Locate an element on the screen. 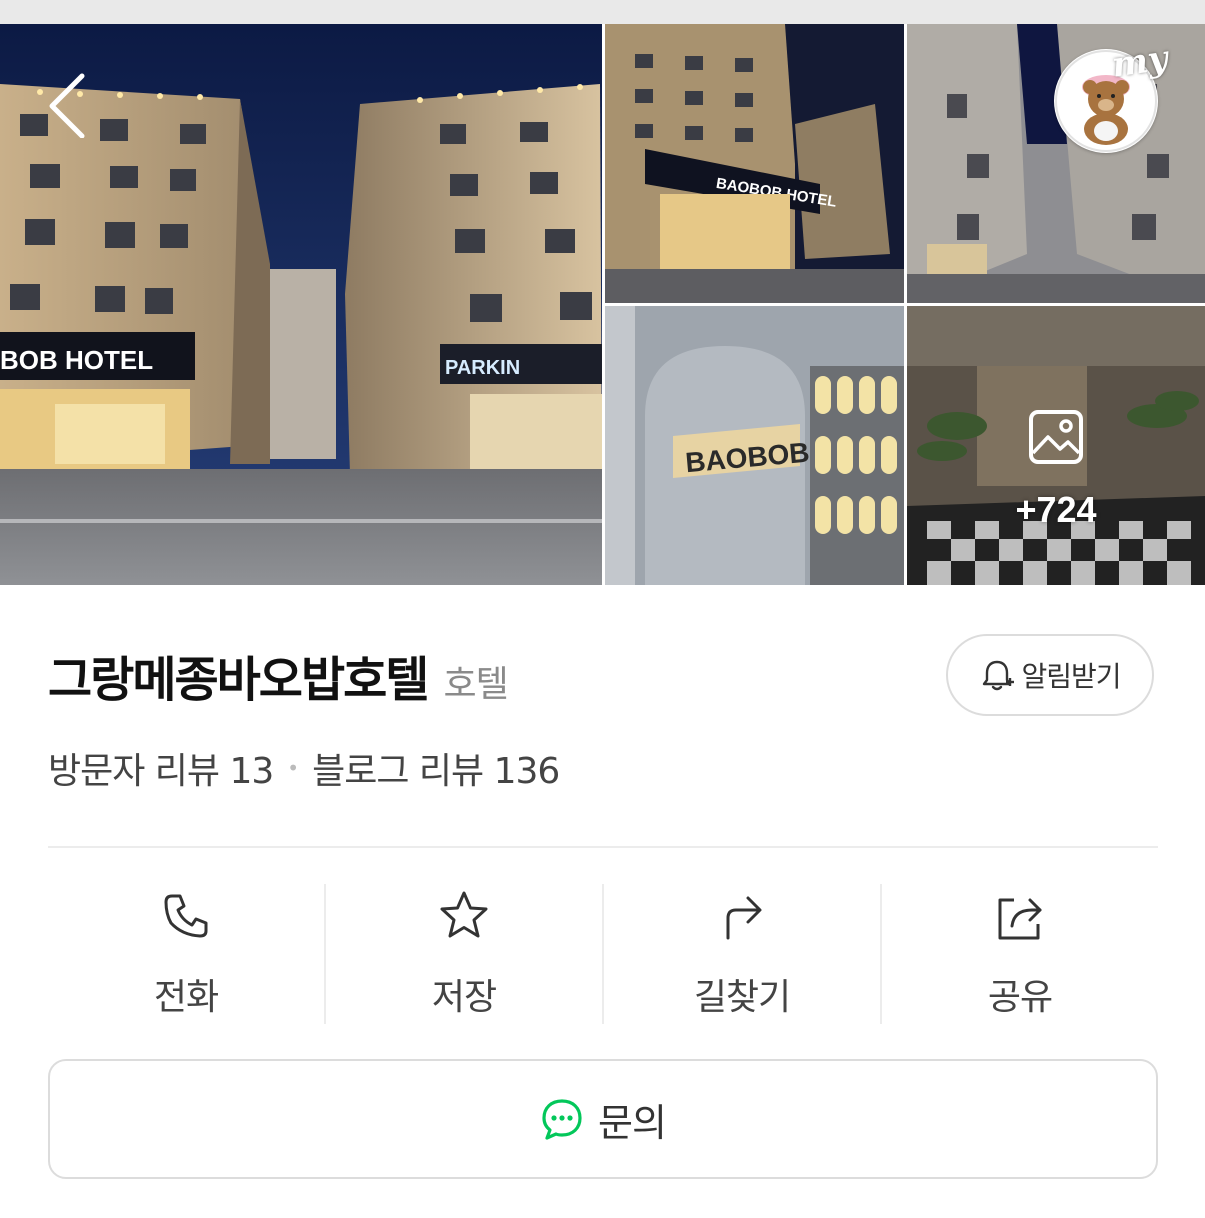 The width and height of the screenshot is (1205, 1218). back-button is located at coordinates (68, 103).